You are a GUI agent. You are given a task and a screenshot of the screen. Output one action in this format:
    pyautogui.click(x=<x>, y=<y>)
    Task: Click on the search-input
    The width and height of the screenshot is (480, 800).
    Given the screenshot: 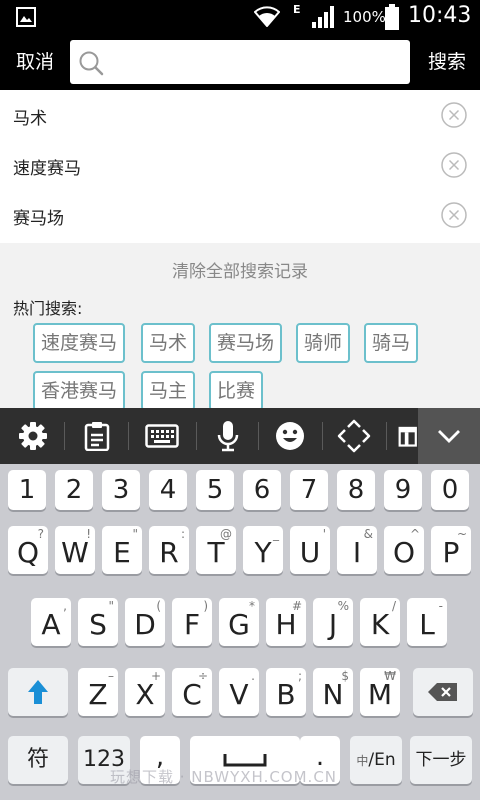 What is the action you would take?
    pyautogui.click(x=255, y=62)
    